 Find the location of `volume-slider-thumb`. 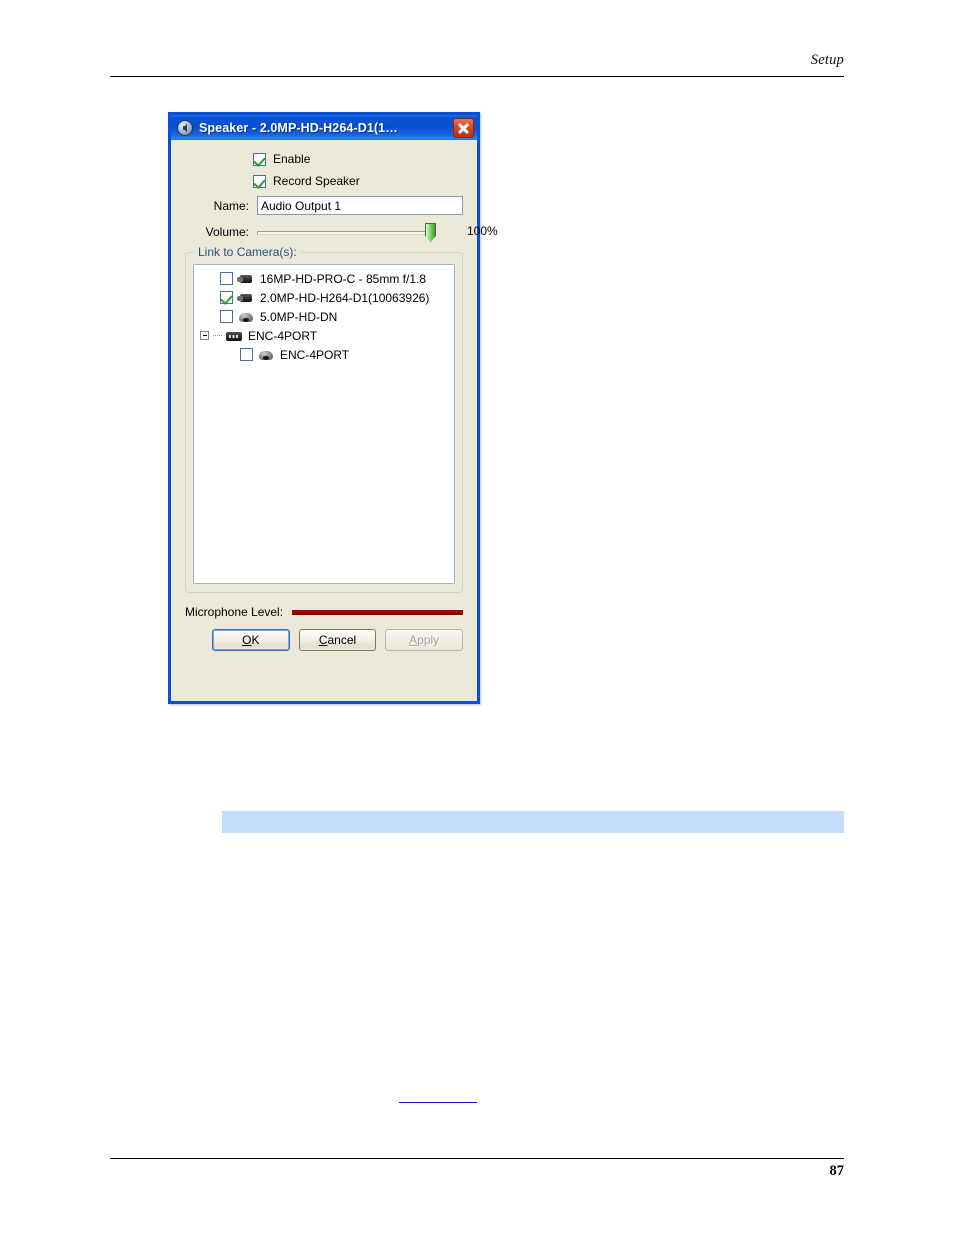

volume-slider-thumb is located at coordinates (430, 232).